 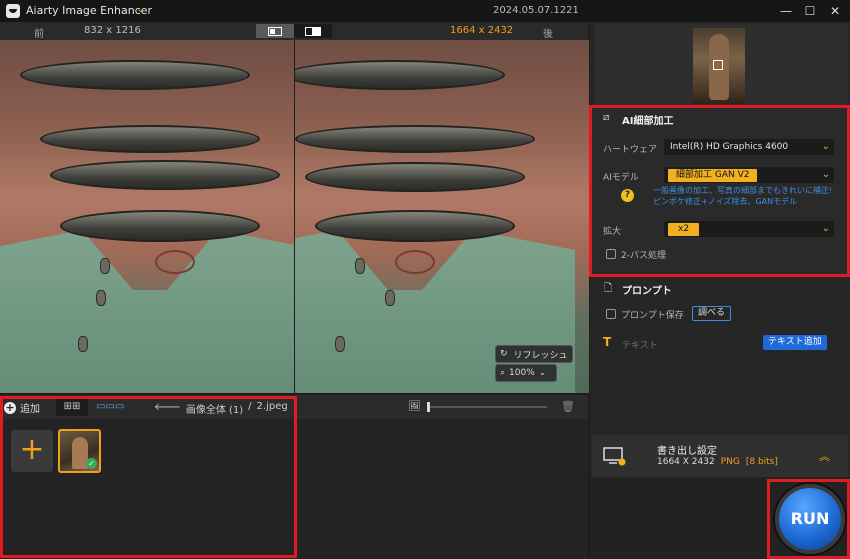 I want to click on app-menu-chevron-icon: ⌄, so click(x=140, y=8).